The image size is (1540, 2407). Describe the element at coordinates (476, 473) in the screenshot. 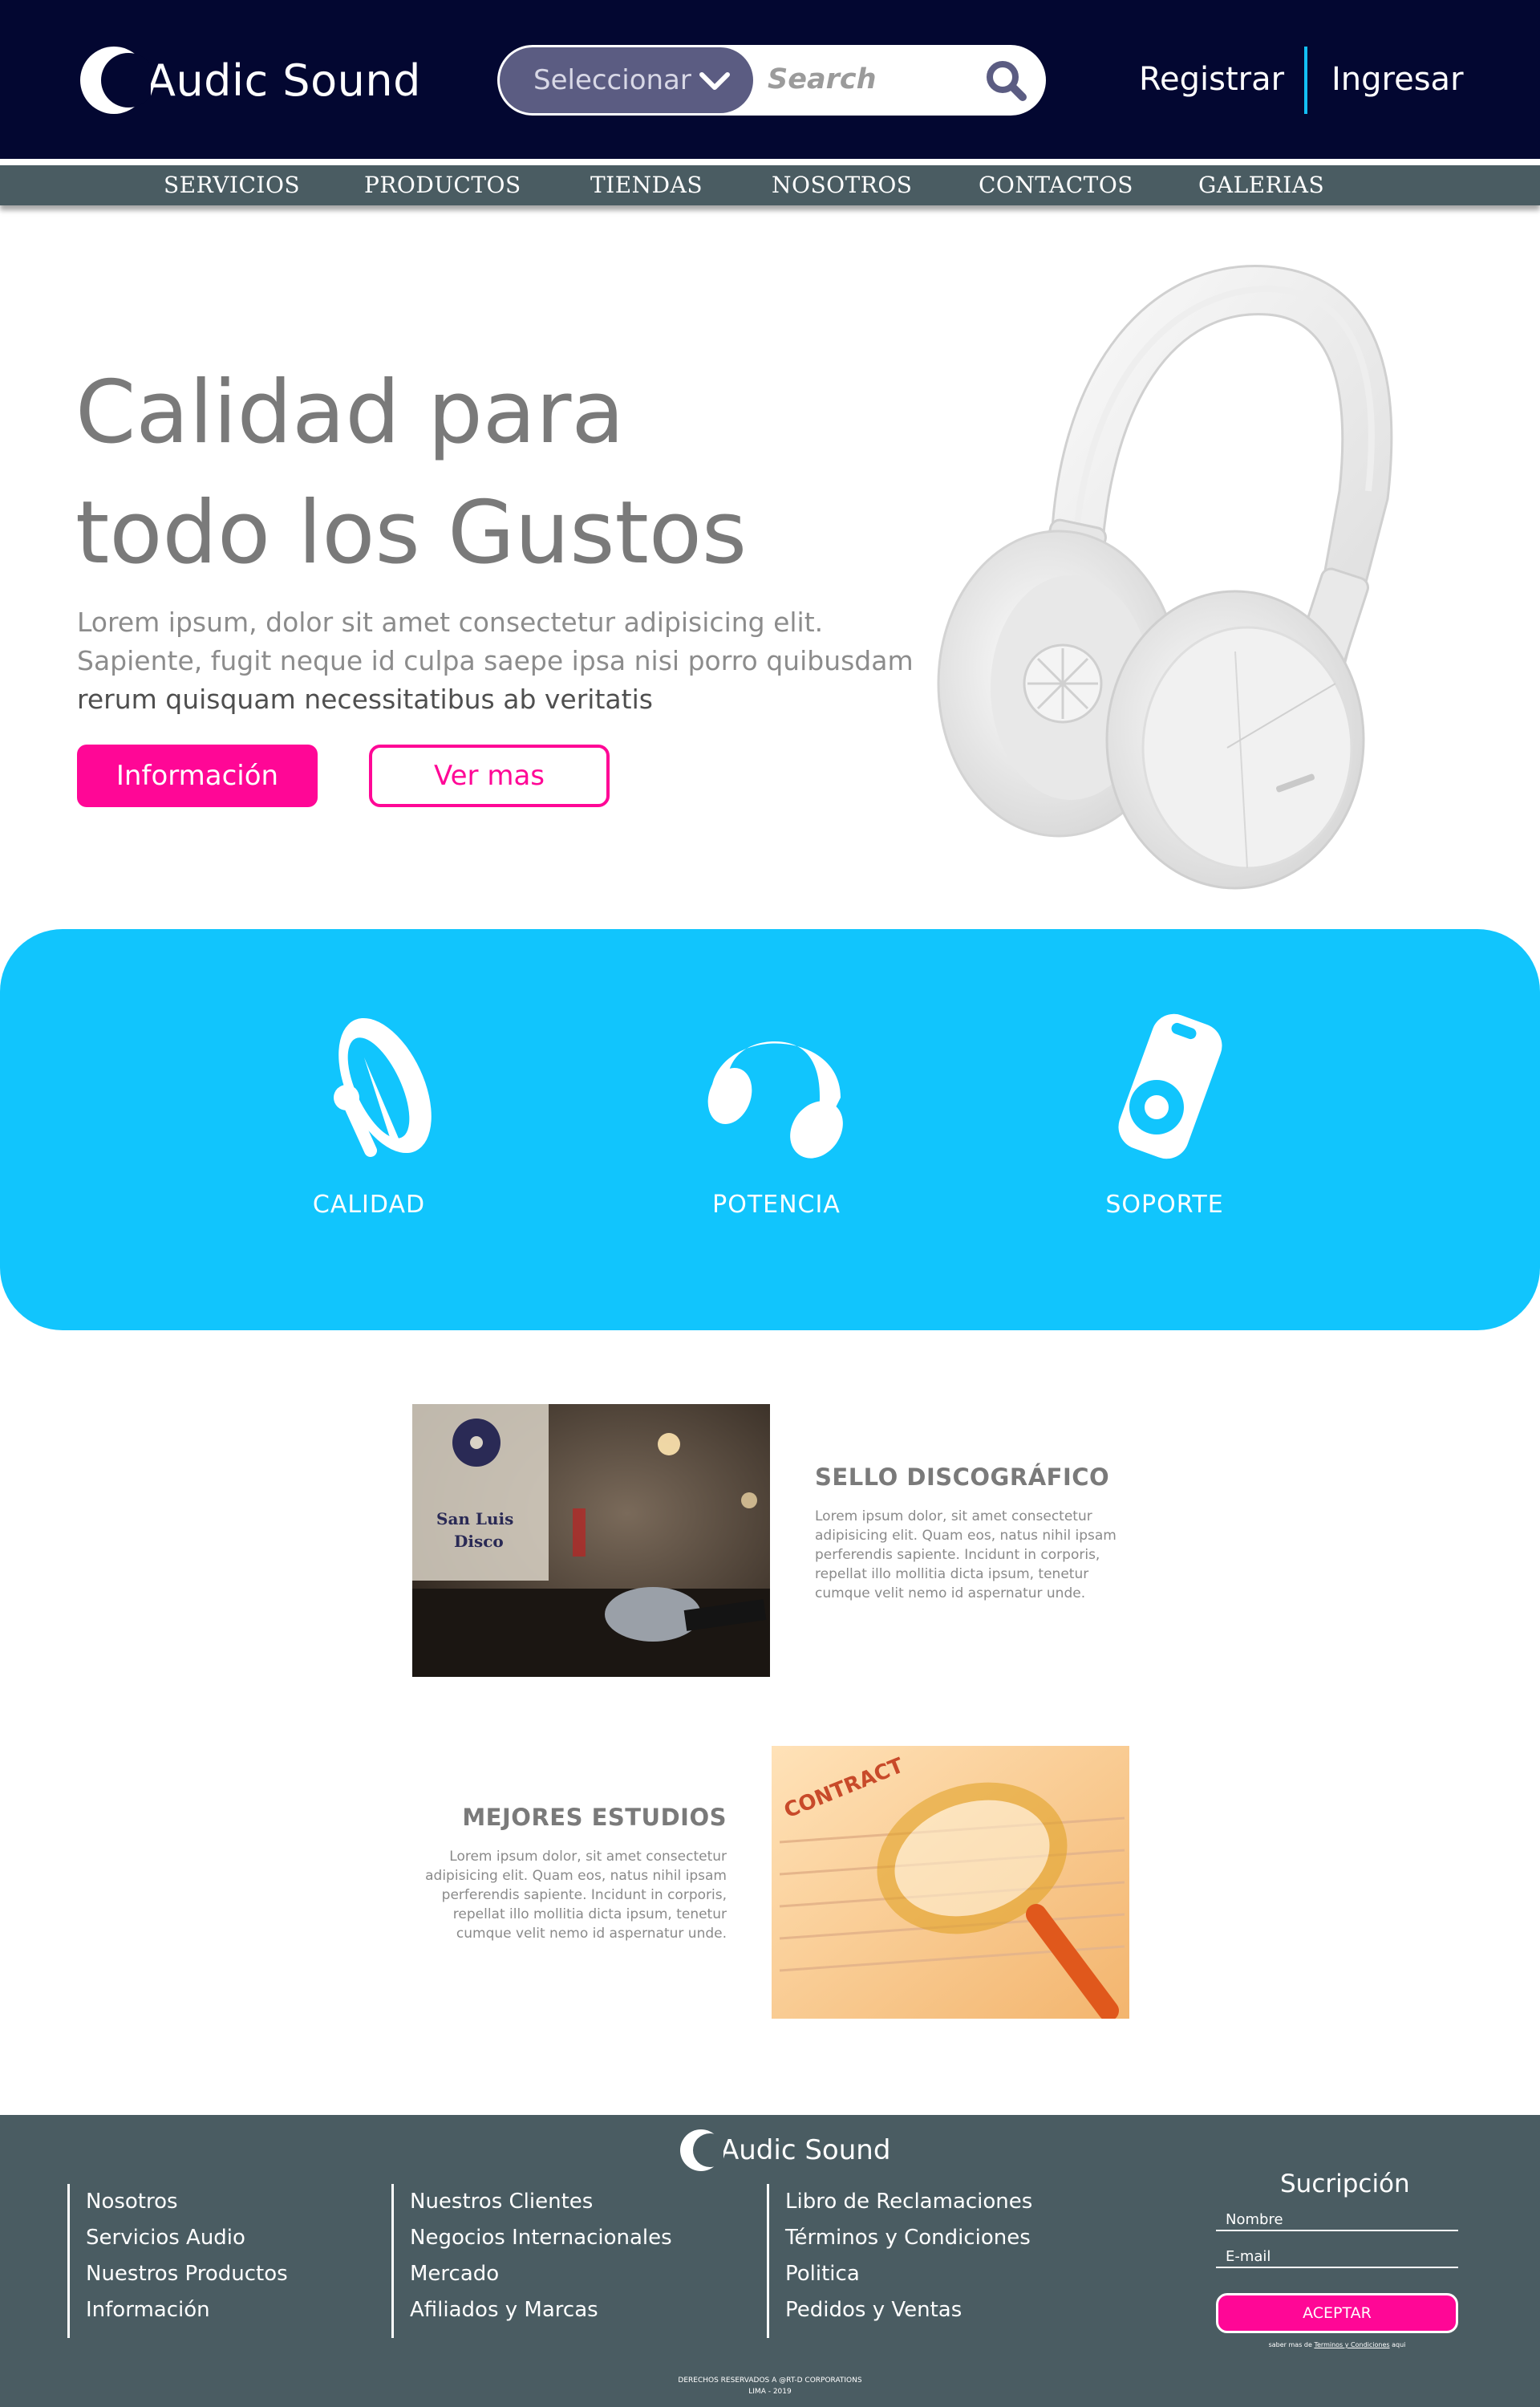

I see `hero-title: Calidad para todo los Gustos` at that location.